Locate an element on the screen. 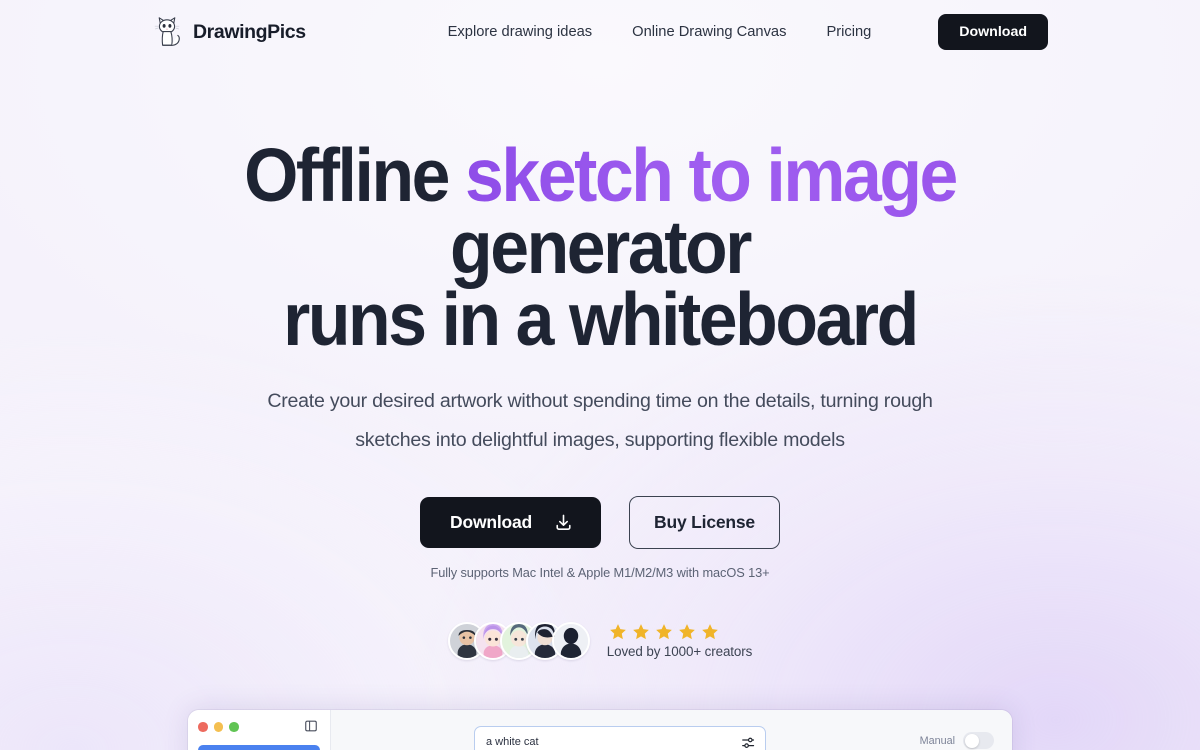 The image size is (1200, 750). buy-license-button: Buy License is located at coordinates (704, 522).